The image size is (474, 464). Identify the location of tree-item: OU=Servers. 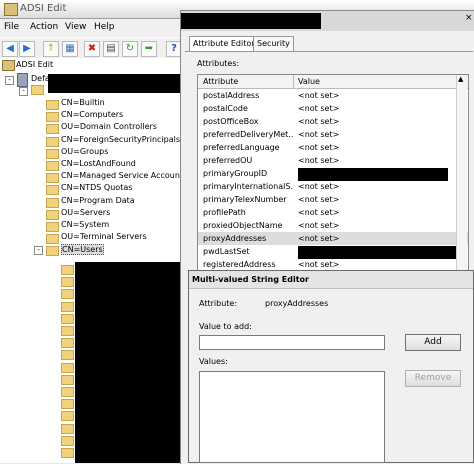
(85, 212).